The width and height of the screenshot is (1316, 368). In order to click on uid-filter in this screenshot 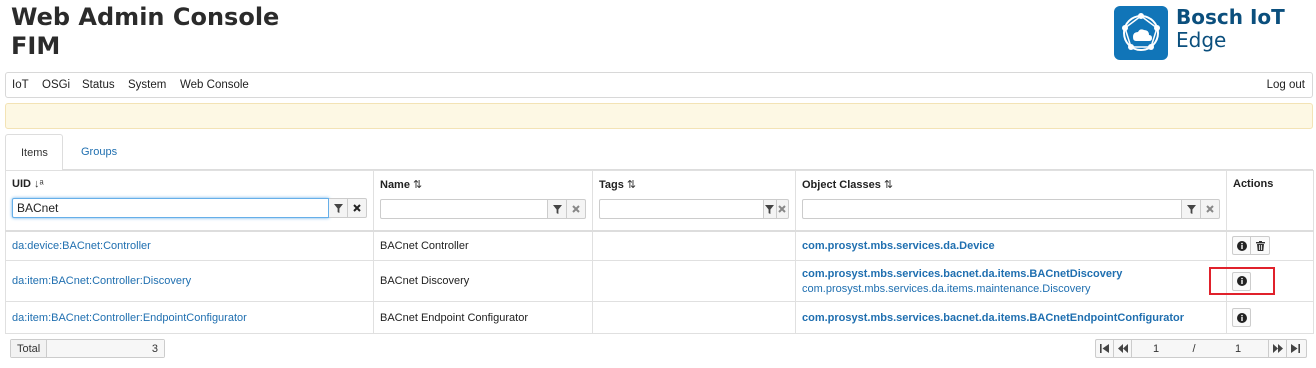, I will do `click(189, 208)`.